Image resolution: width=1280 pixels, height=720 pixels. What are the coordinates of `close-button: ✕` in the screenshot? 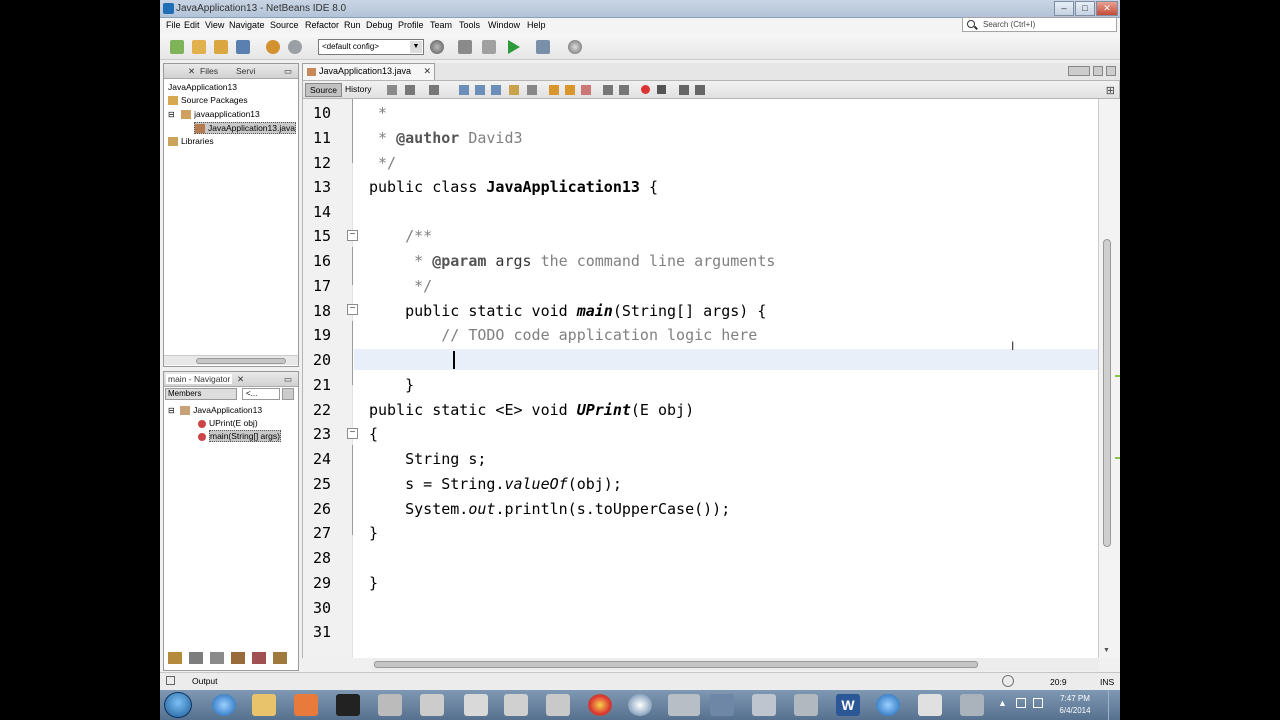 It's located at (1107, 8).